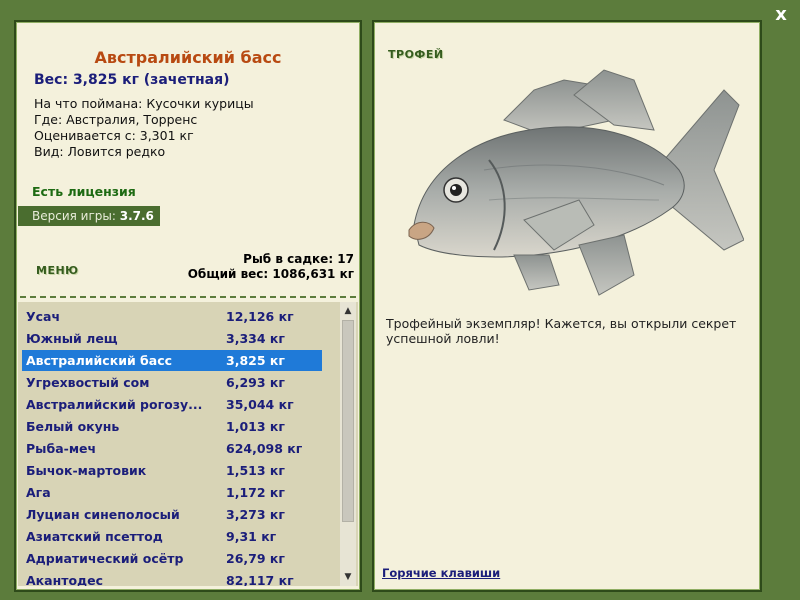 The height and width of the screenshot is (600, 800). Describe the element at coordinates (73, 426) in the screenshot. I see `fish-name: Белый окунь` at that location.